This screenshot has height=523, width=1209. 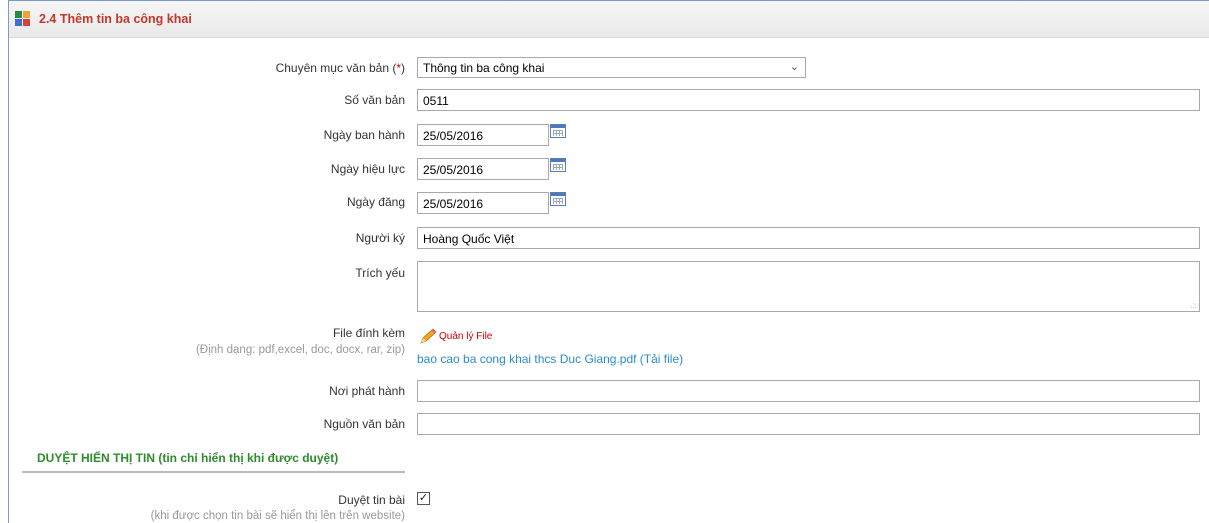 I want to click on section-divider, so click(x=213, y=472).